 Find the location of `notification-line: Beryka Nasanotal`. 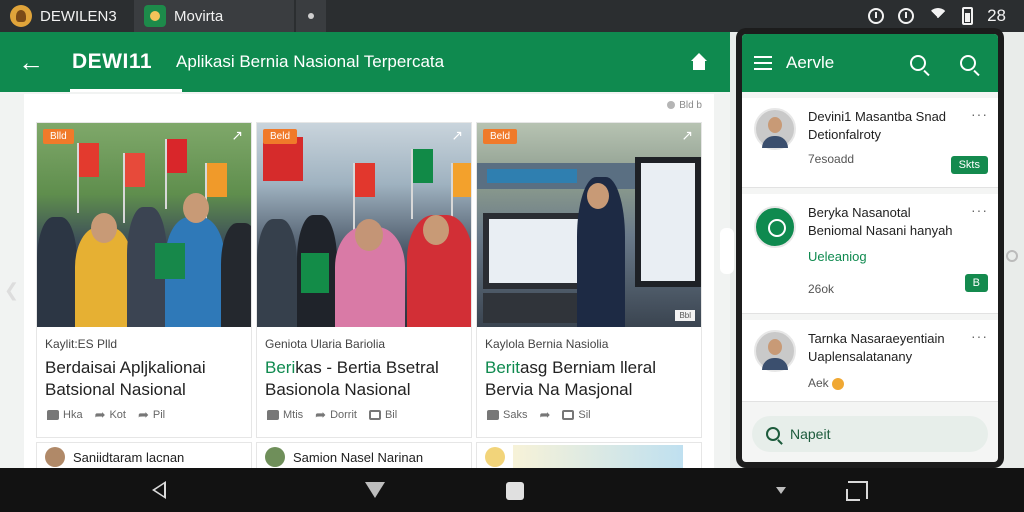

notification-line: Beryka Nasanotal is located at coordinates (859, 212).